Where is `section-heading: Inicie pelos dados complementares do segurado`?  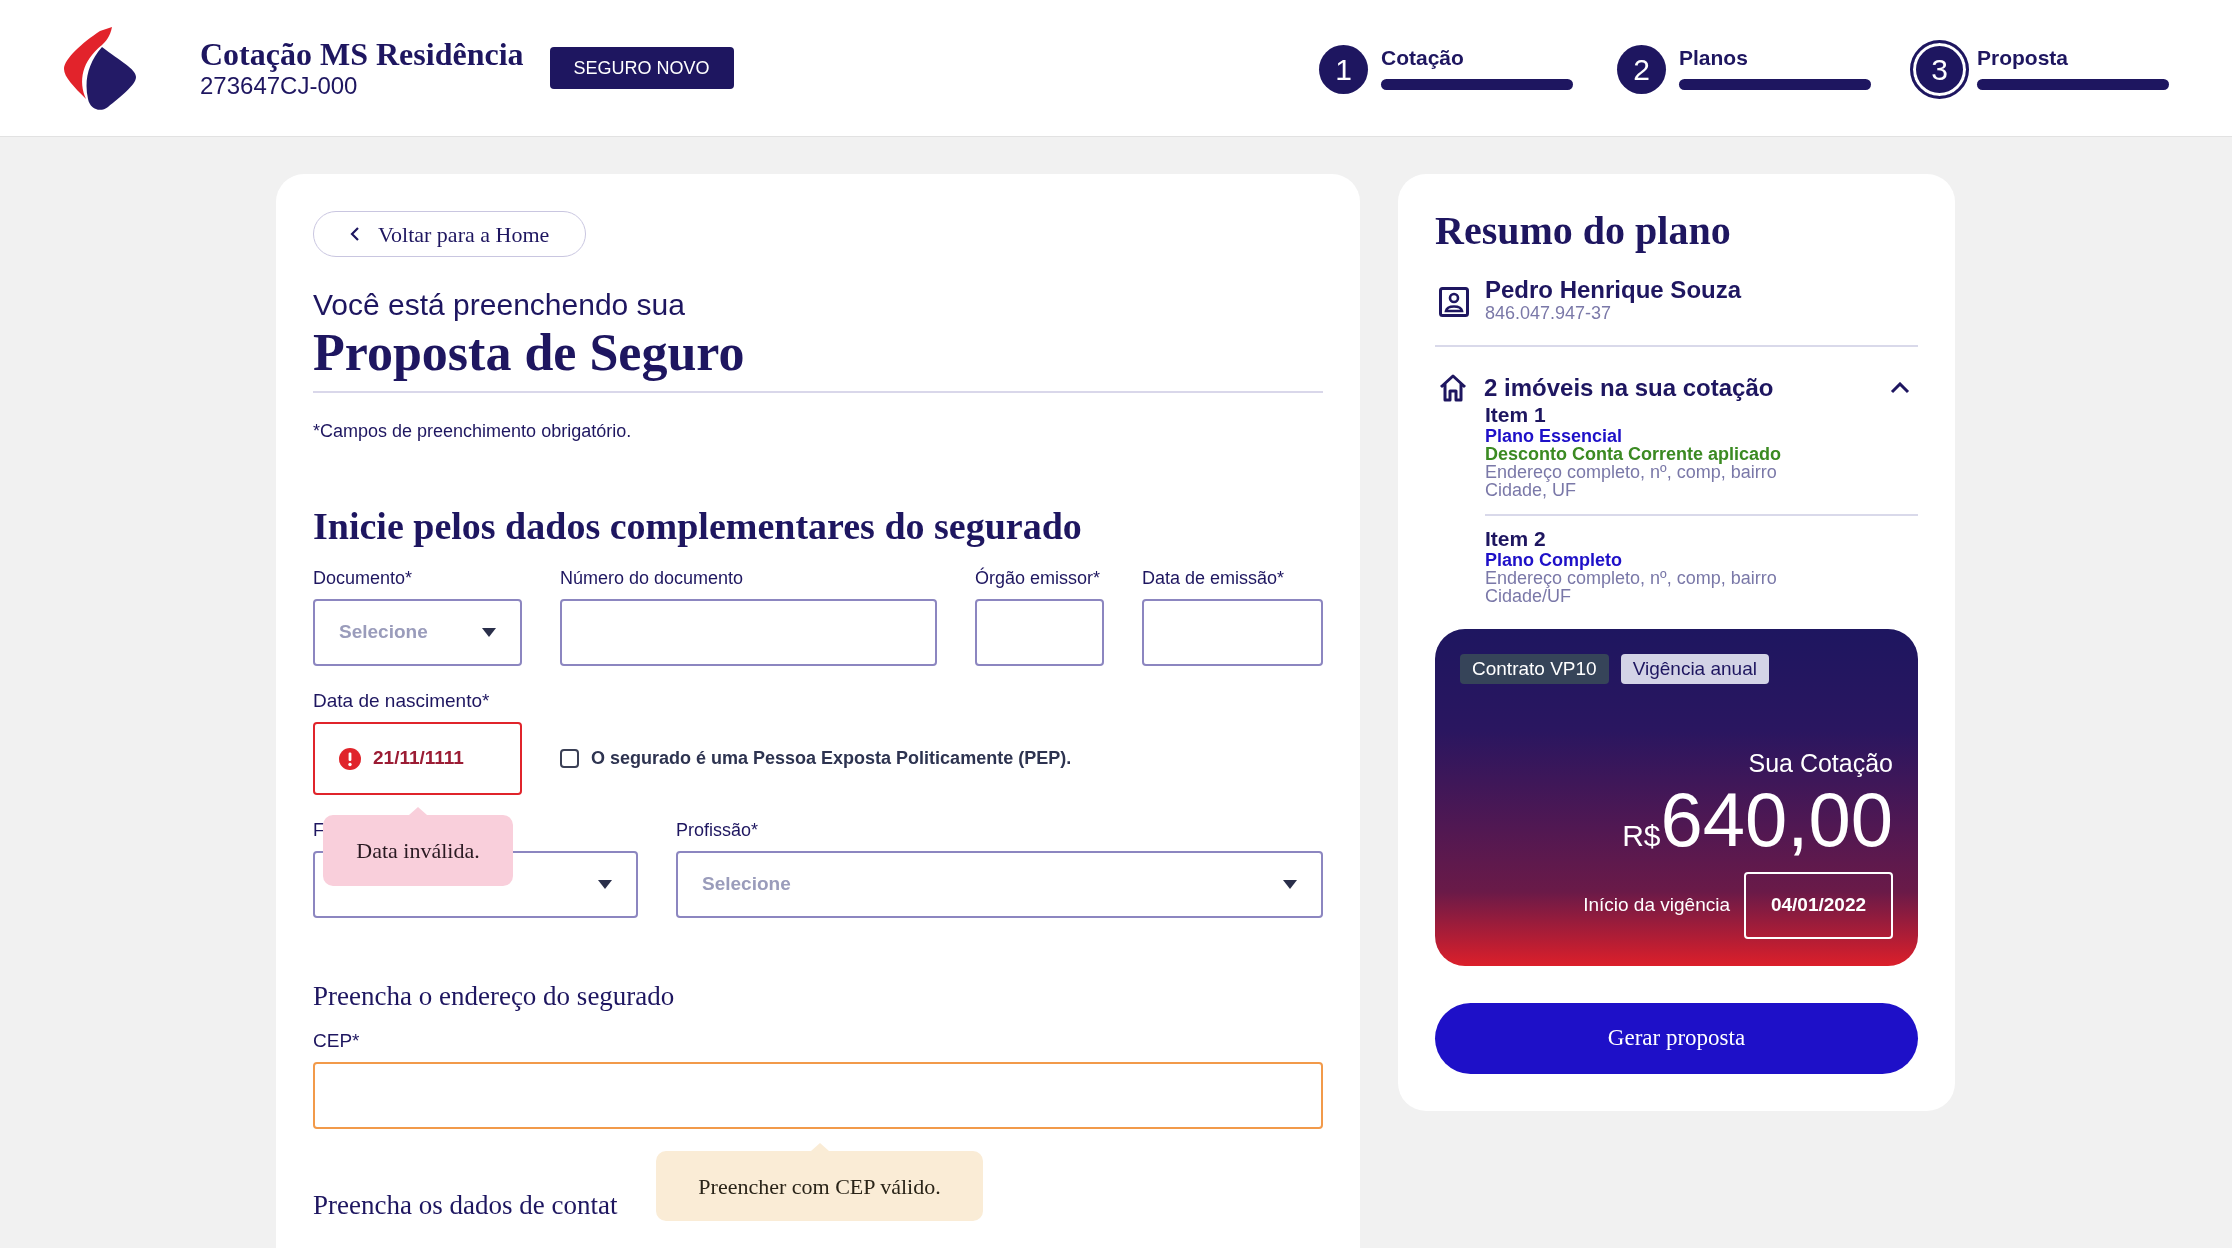
section-heading: Inicie pelos dados complementares do segurado is located at coordinates (698, 526).